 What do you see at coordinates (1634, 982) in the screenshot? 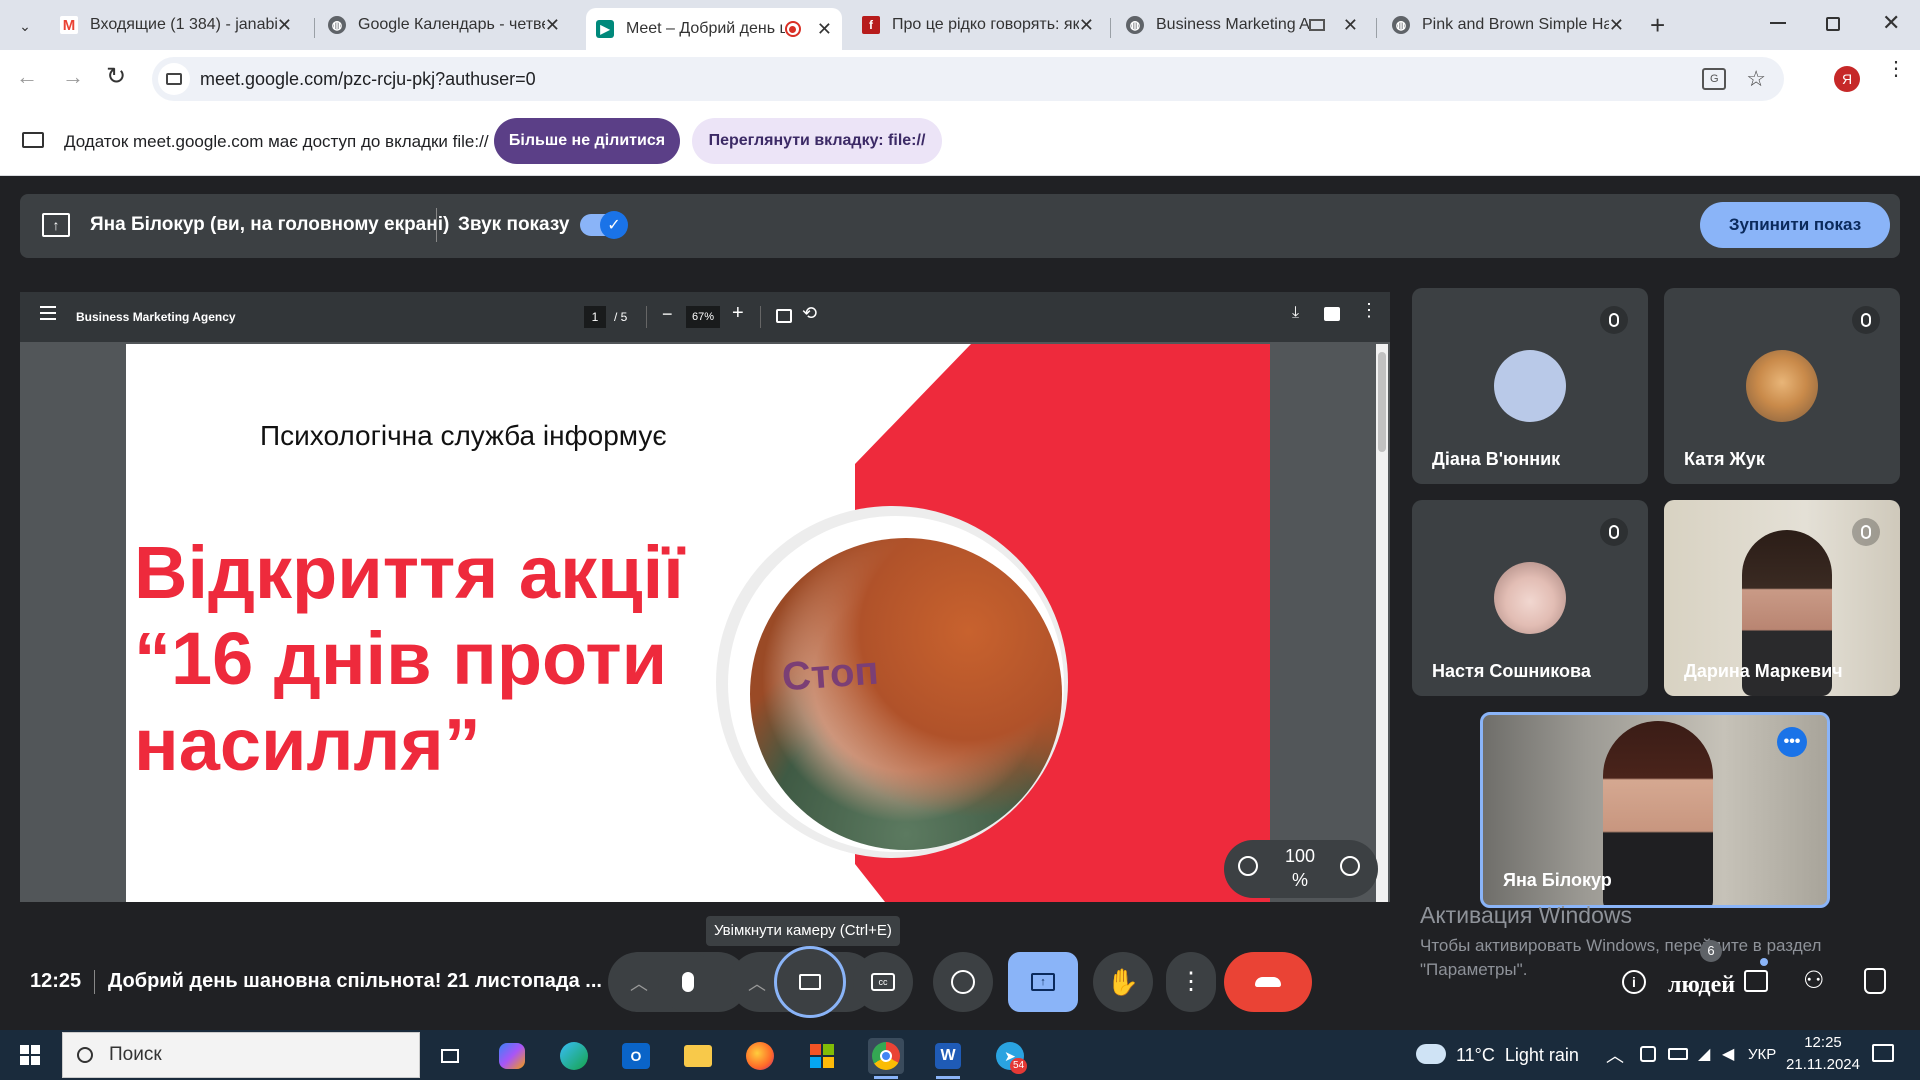
I see `meeting-details-icon: i` at bounding box center [1634, 982].